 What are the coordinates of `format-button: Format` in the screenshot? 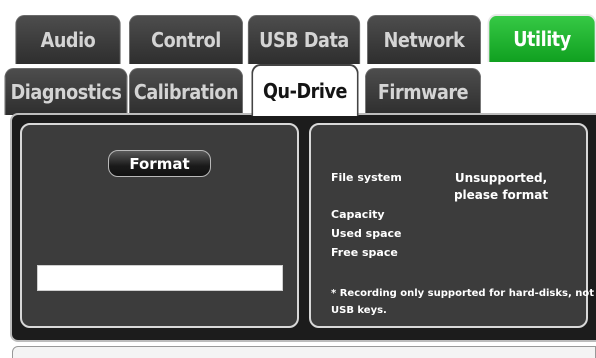 It's located at (159, 163).